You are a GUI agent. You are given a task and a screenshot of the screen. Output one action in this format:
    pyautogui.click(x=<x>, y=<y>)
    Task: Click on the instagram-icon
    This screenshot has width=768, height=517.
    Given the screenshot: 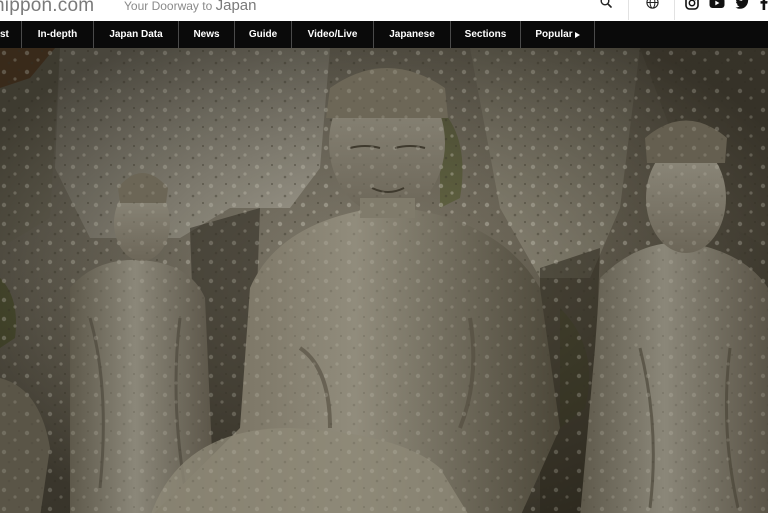 What is the action you would take?
    pyautogui.click(x=692, y=5)
    